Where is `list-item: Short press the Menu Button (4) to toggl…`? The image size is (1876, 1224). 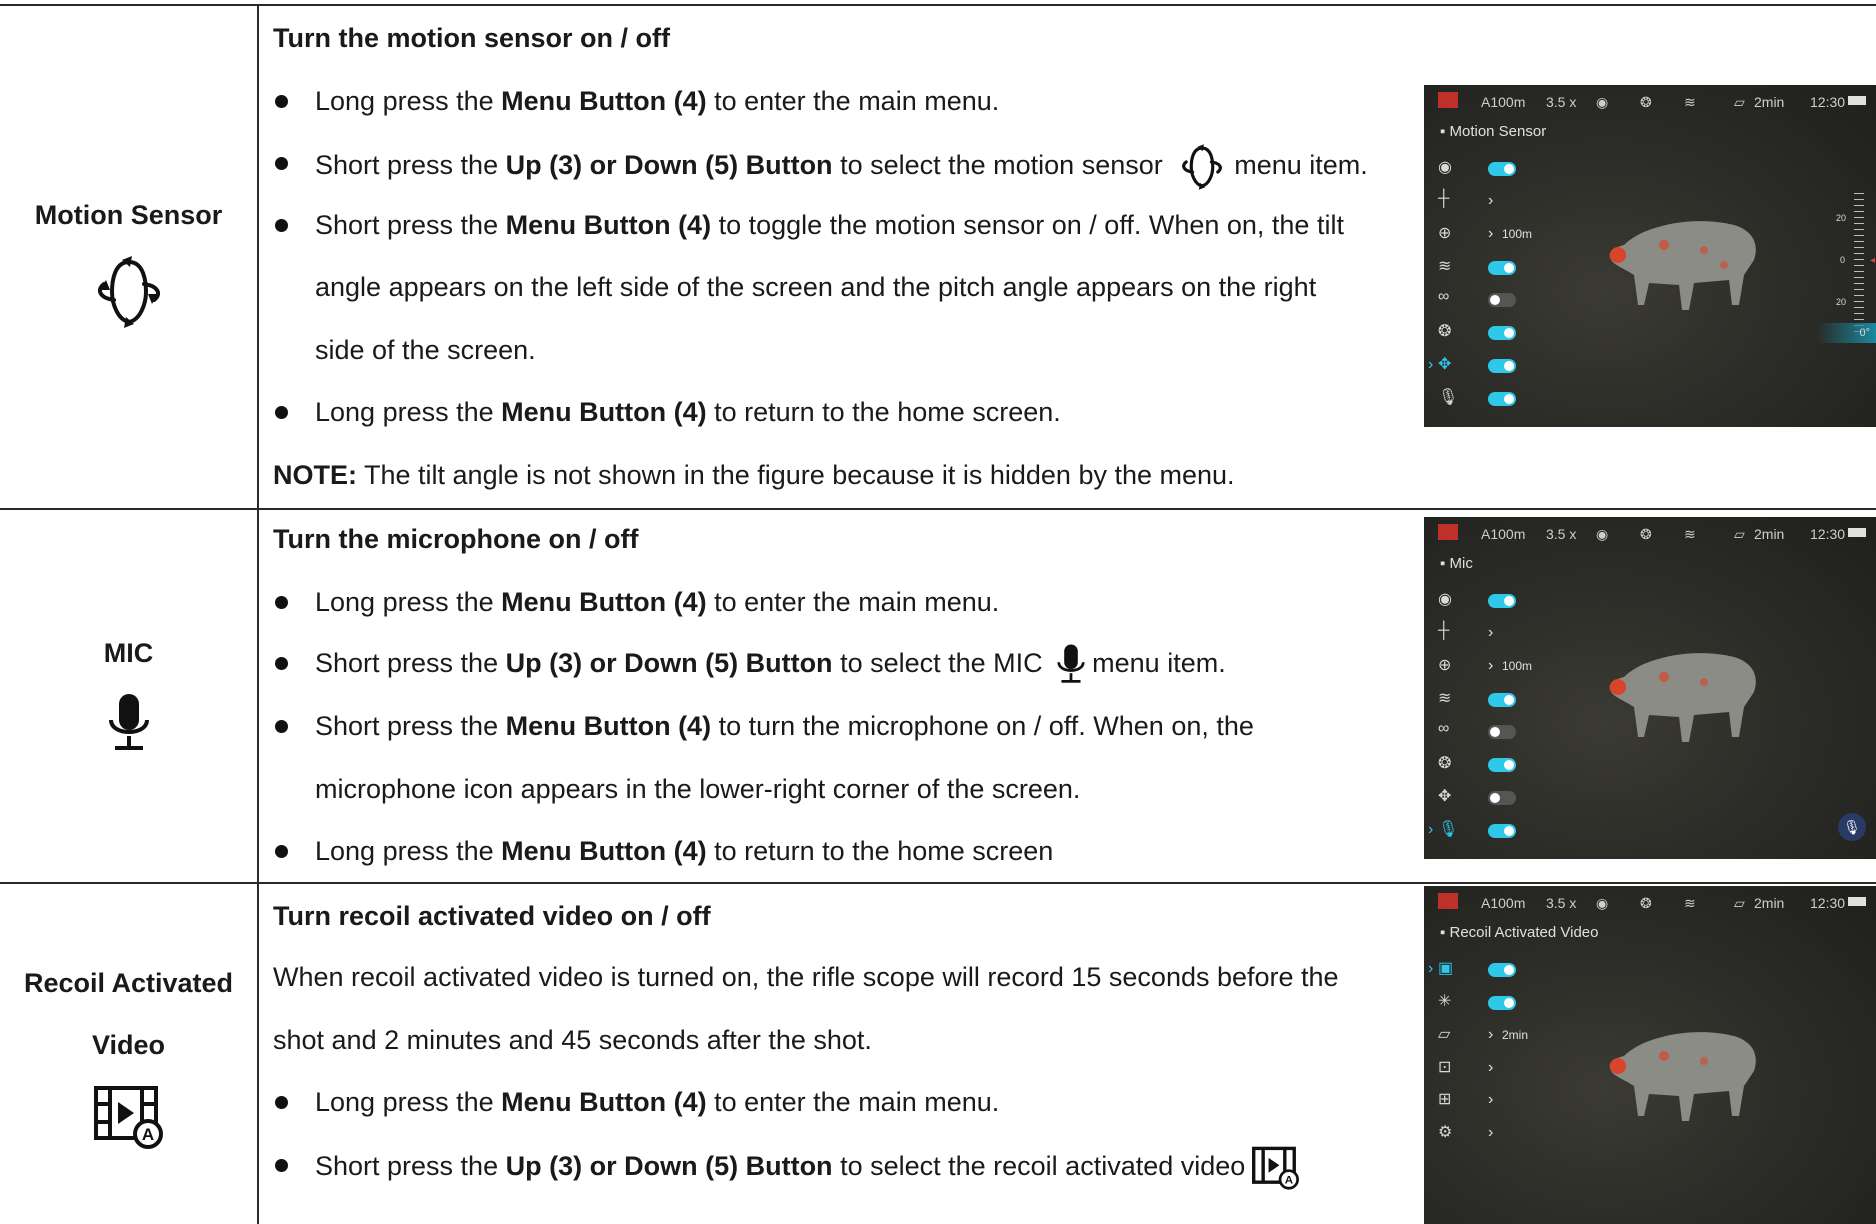 list-item: Short press the Menu Button (4) to toggl… is located at coordinates (808, 225).